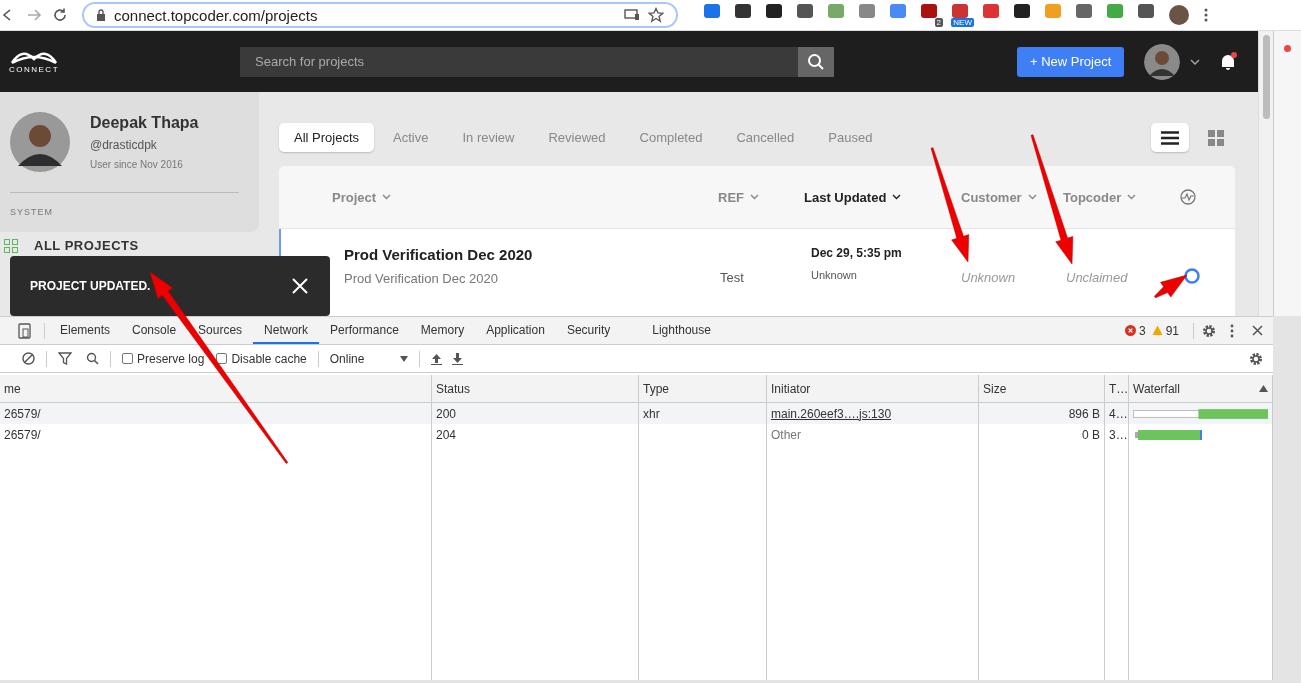 The width and height of the screenshot is (1301, 683). I want to click on sidebar-item: ALL PROJECTS, so click(86, 245).